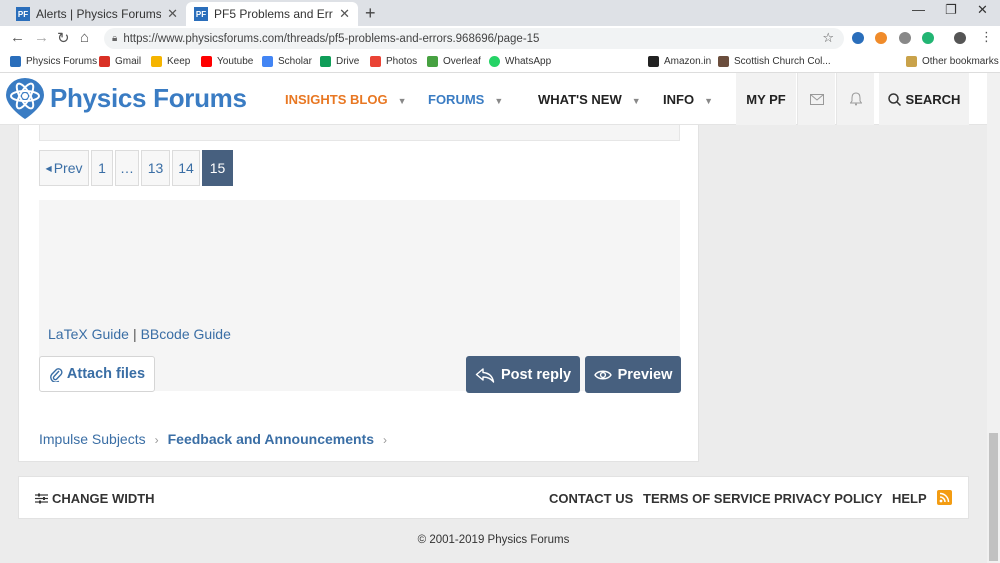  I want to click on back-arrow-icon: ←, so click(17, 37).